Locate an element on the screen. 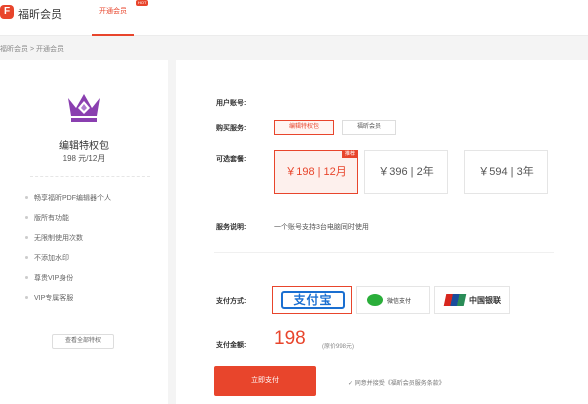  feature-item: VIP专属客服 is located at coordinates (68, 298).